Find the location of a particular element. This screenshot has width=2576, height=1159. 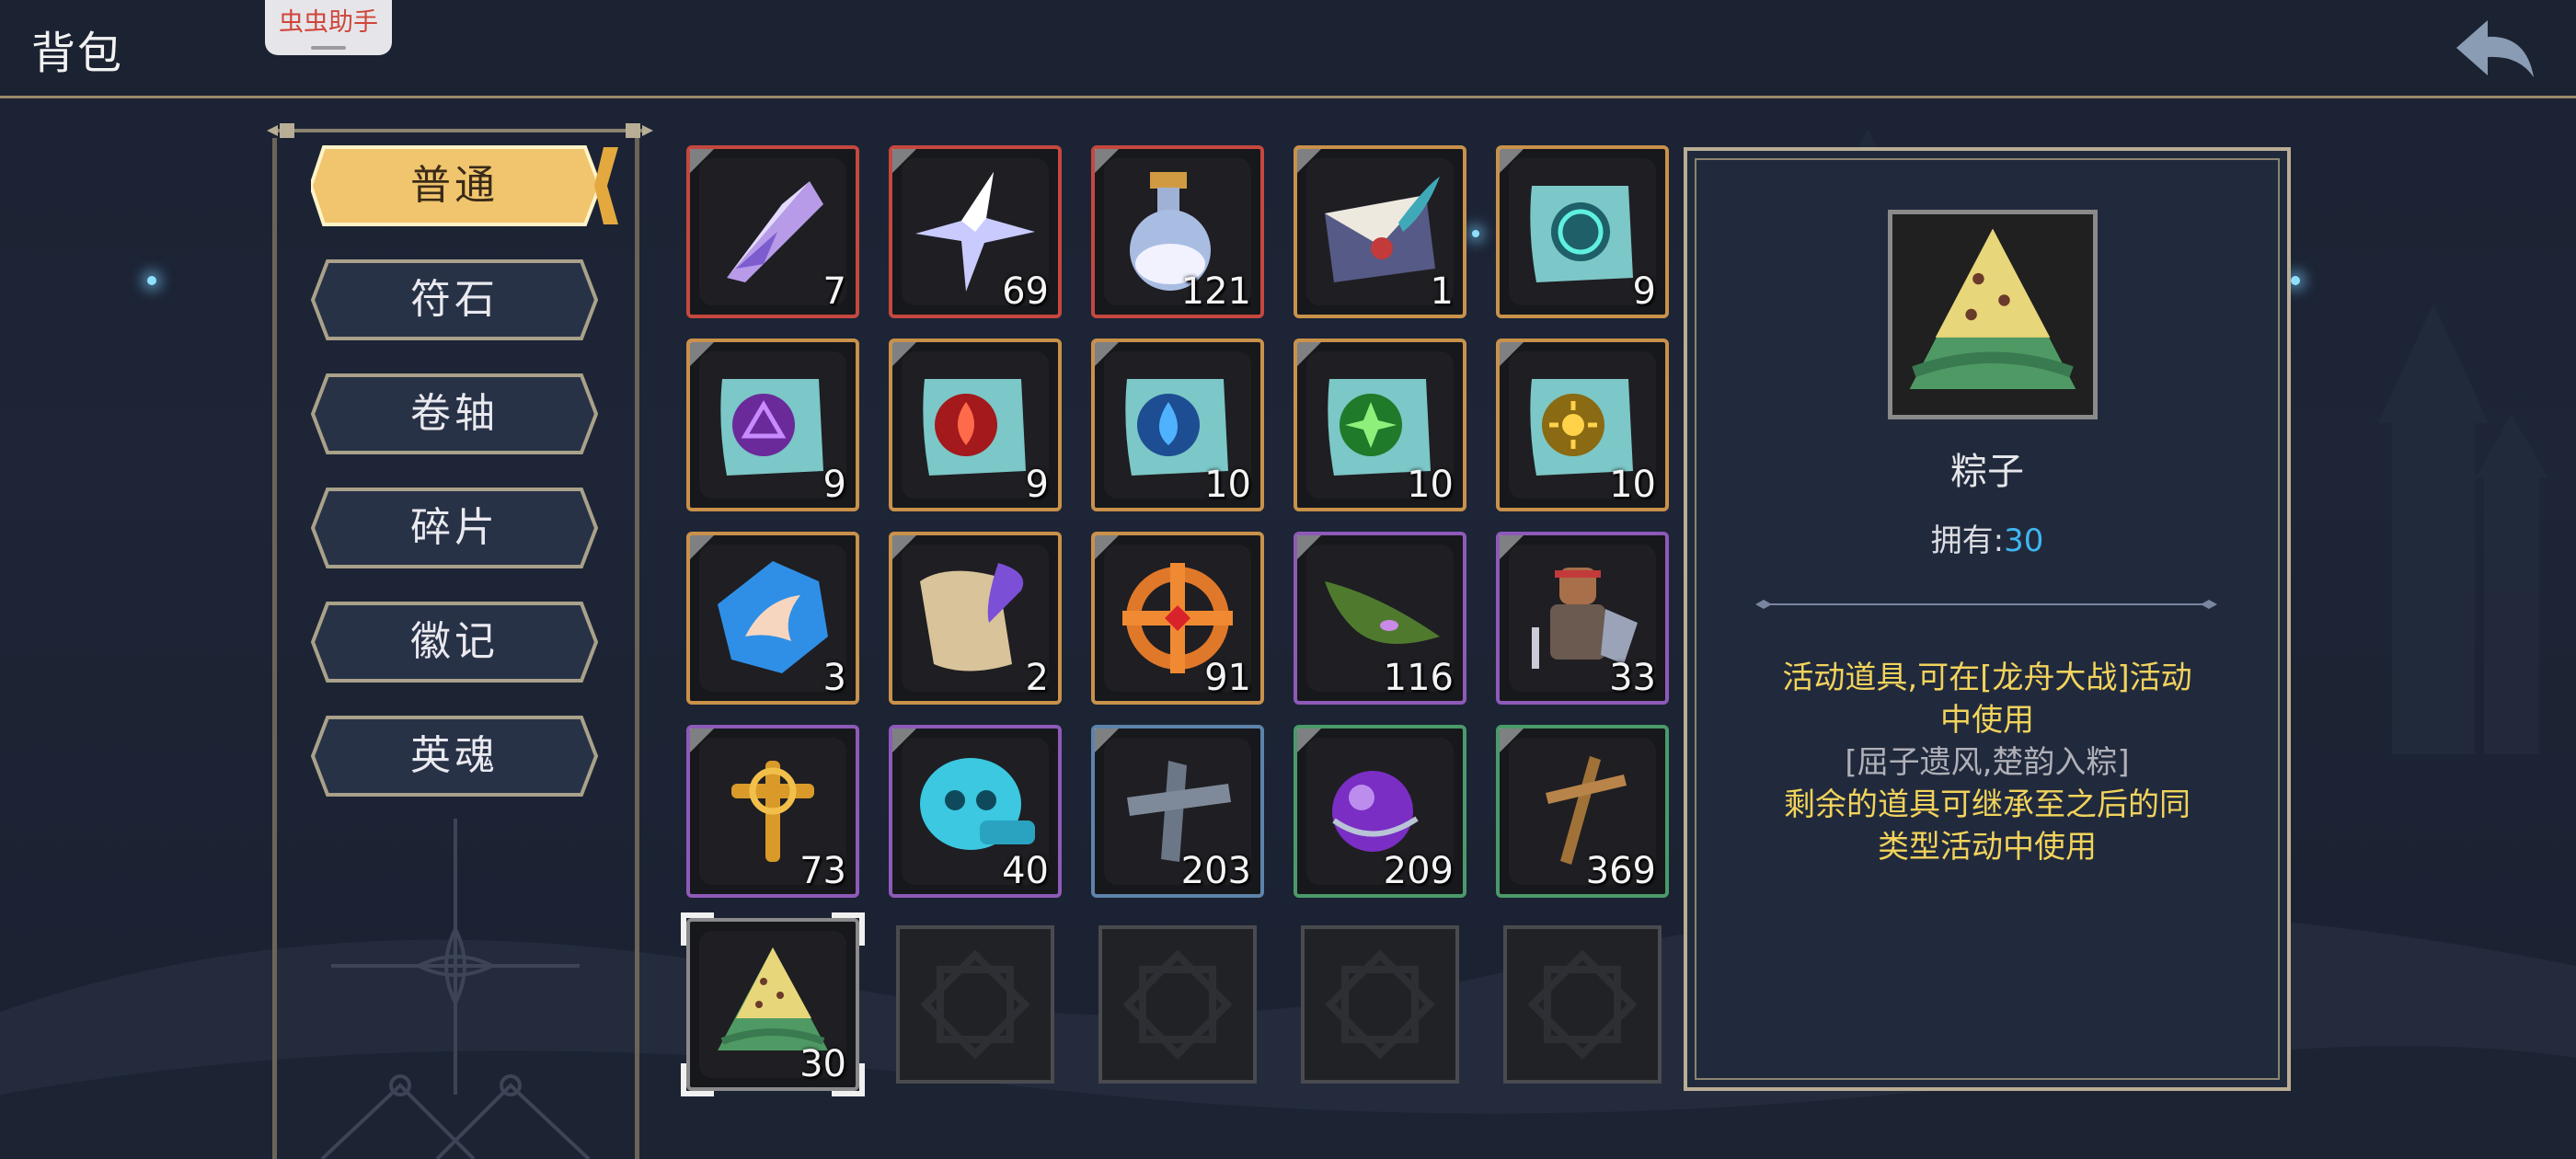

tab-fragment-label: 碎片 is located at coordinates (454, 527).